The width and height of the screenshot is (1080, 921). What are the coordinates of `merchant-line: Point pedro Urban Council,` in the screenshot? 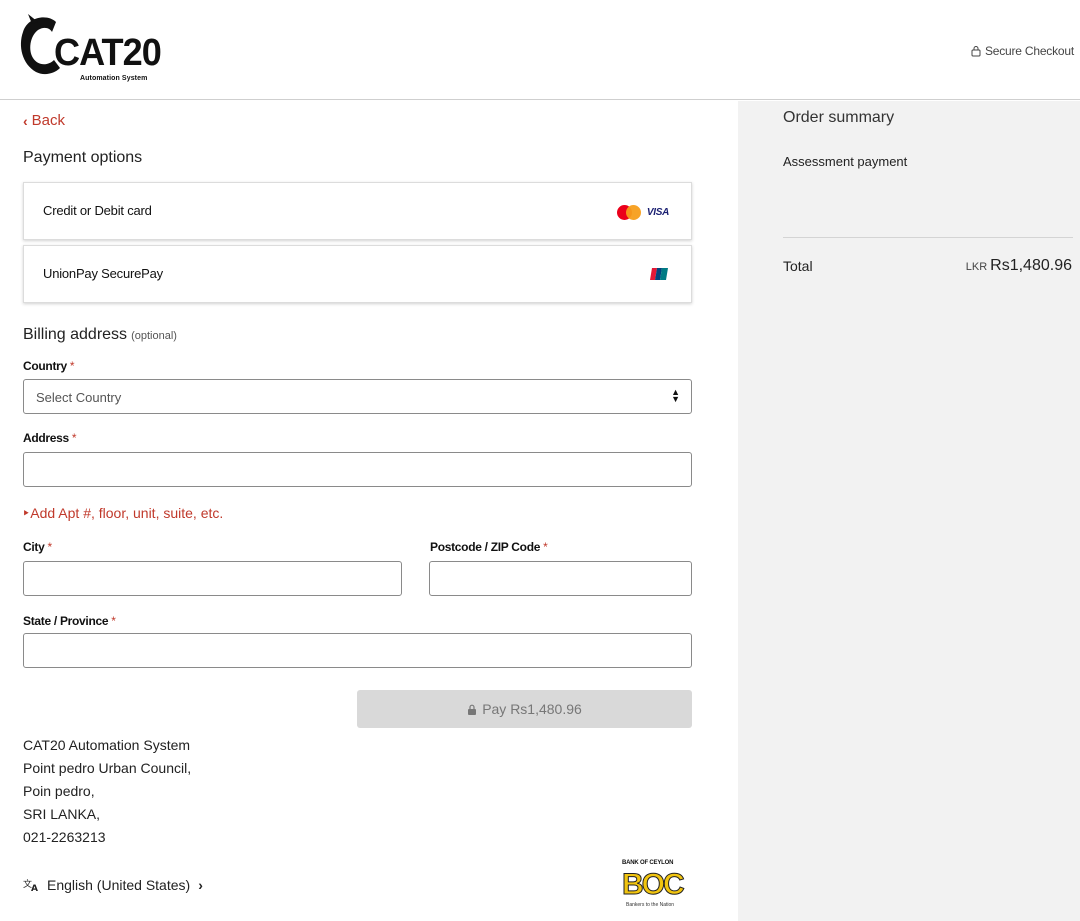 It's located at (107, 768).